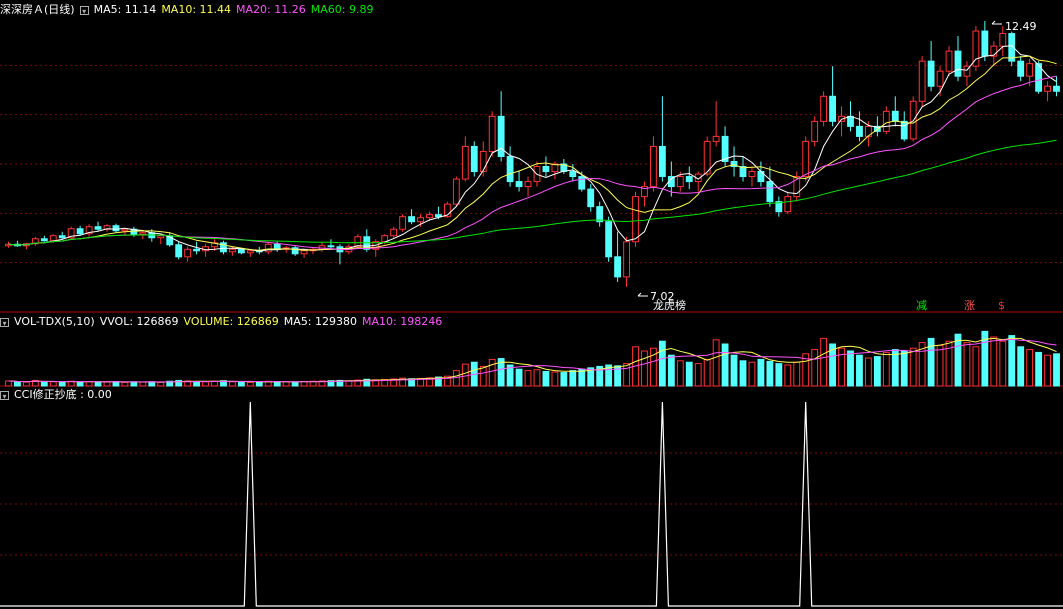 This screenshot has height=609, width=1063. Describe the element at coordinates (54, 321) in the screenshot. I see `vol-indicator-name: VOL-TDX(5,10)` at that location.